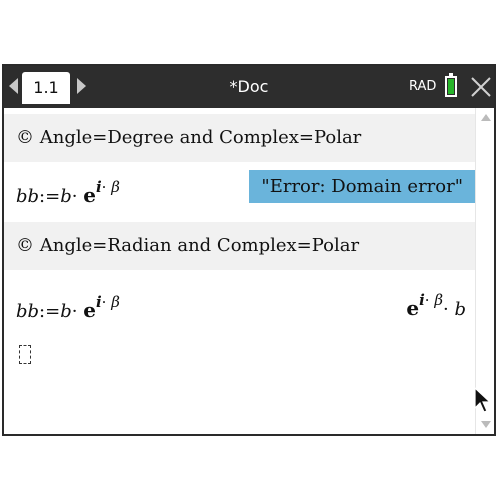 The height and width of the screenshot is (500, 500). Describe the element at coordinates (413, 308) in the screenshot. I see `result-base: e` at that location.